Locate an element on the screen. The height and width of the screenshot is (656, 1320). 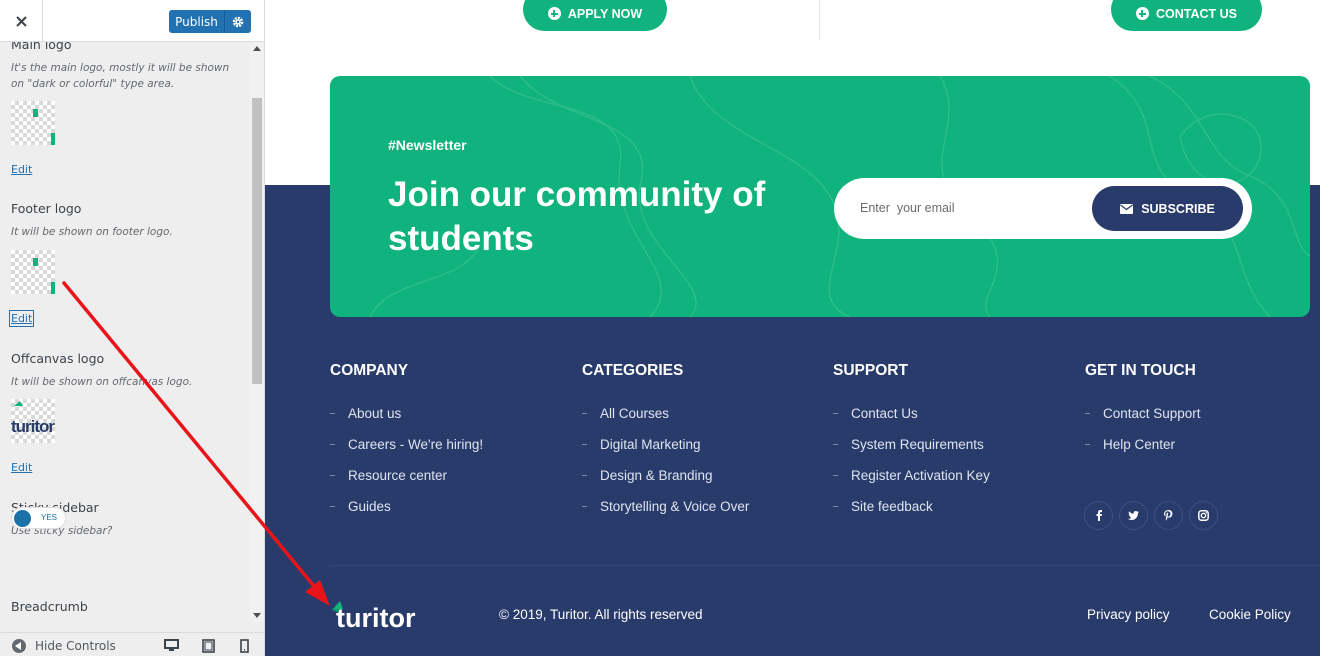
privacy-policy-link: Privacy policy is located at coordinates (1128, 614).